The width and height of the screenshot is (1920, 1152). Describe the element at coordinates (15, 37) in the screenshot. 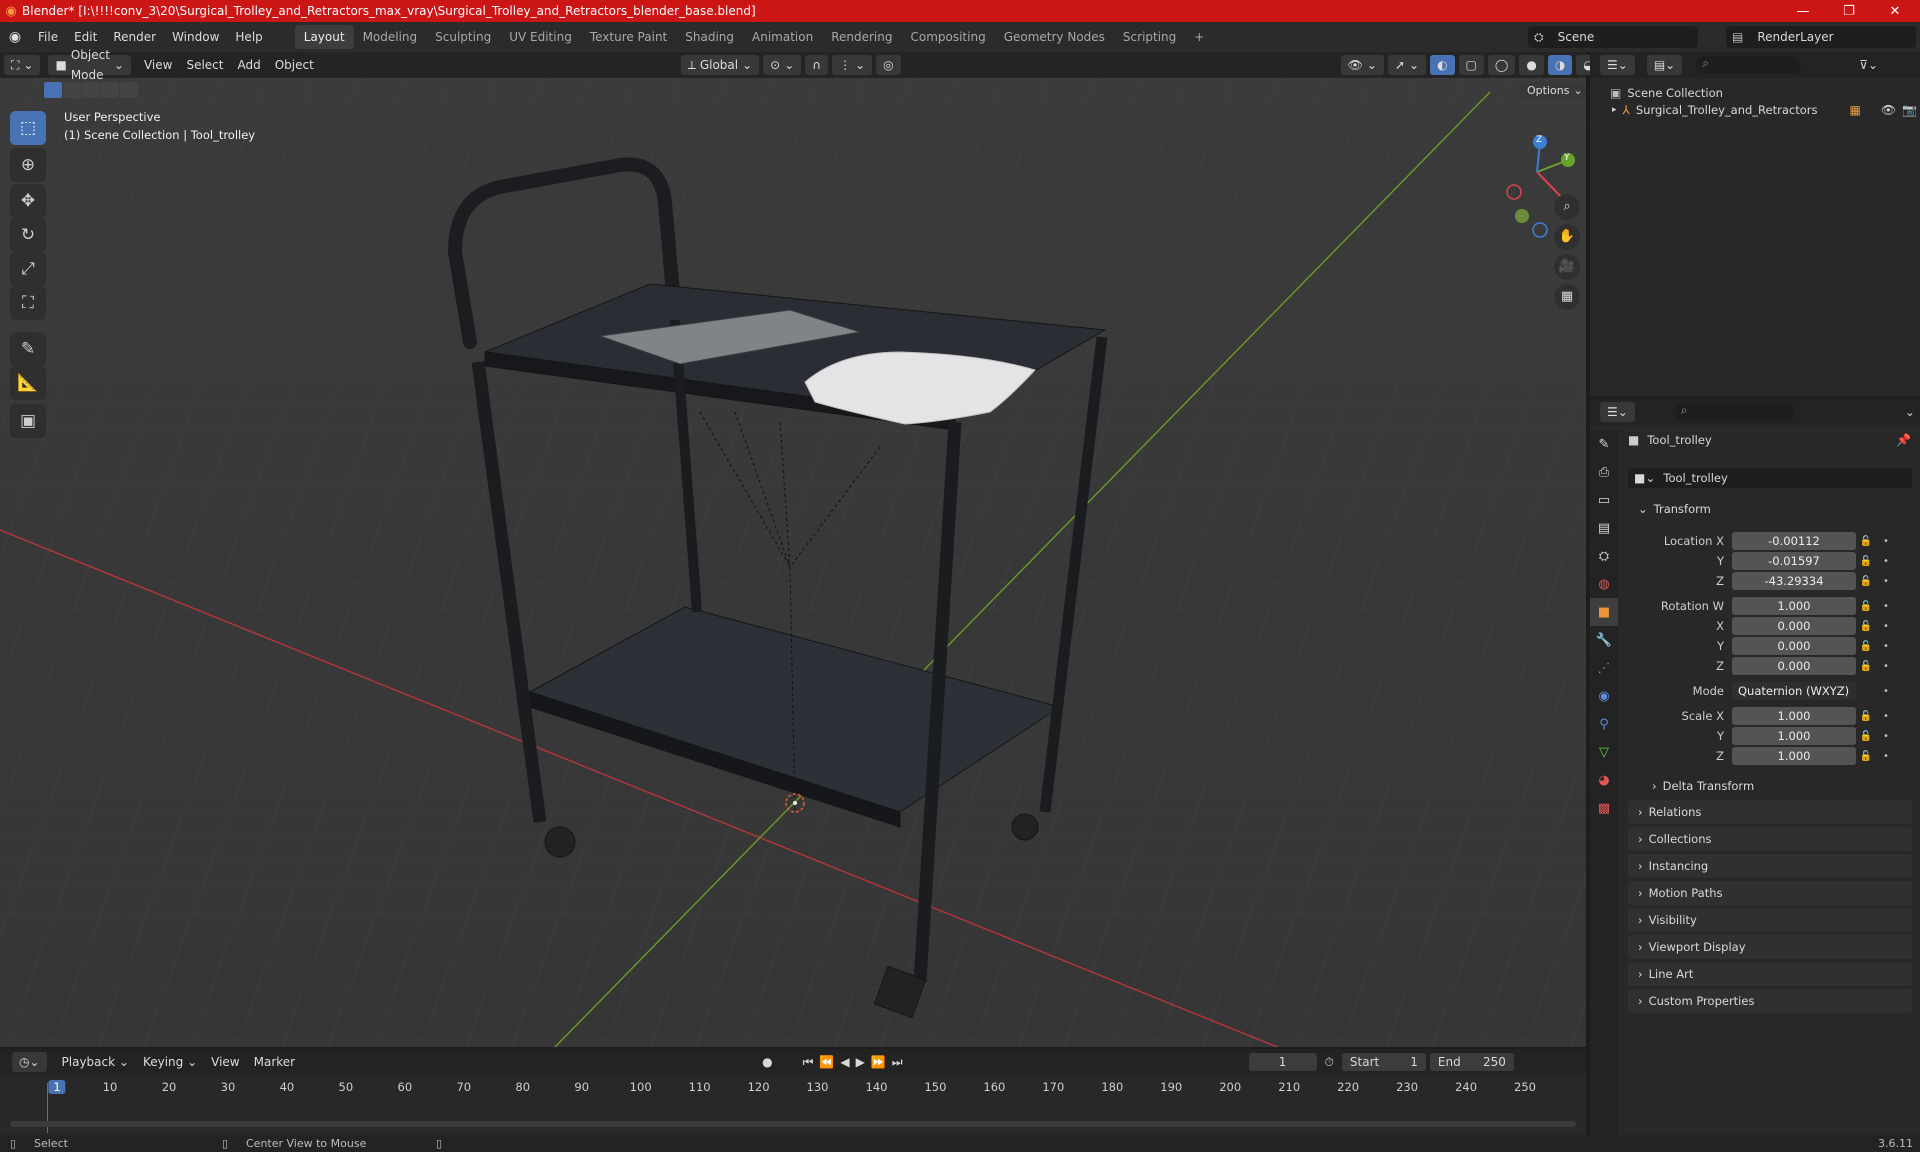

I see `blender-menu-icon: ◉` at that location.